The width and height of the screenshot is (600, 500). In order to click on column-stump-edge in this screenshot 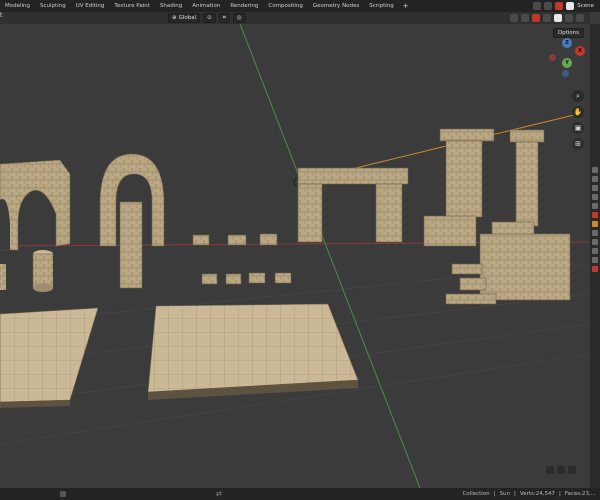, I will do `click(3, 277)`.